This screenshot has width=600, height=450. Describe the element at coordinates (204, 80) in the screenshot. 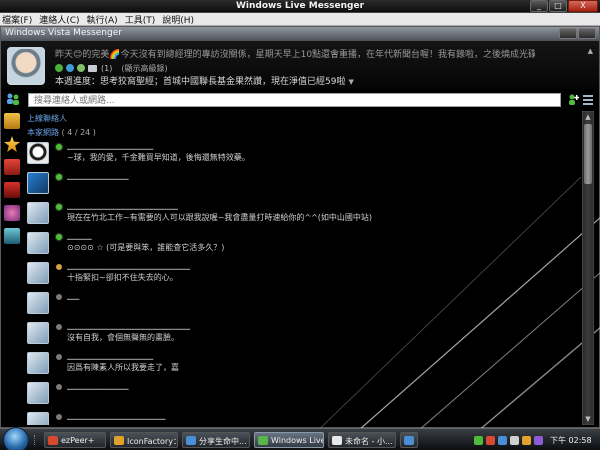

I see `now-playing: 本週進度：思考狡窩聖經；首城中國聯長基金果然讚，現在淨值已經59啦 ▼` at that location.